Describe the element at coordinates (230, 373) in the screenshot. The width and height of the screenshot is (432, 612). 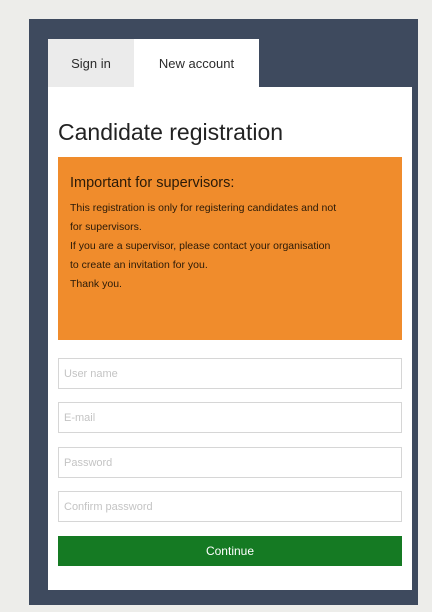
I see `username-input` at that location.